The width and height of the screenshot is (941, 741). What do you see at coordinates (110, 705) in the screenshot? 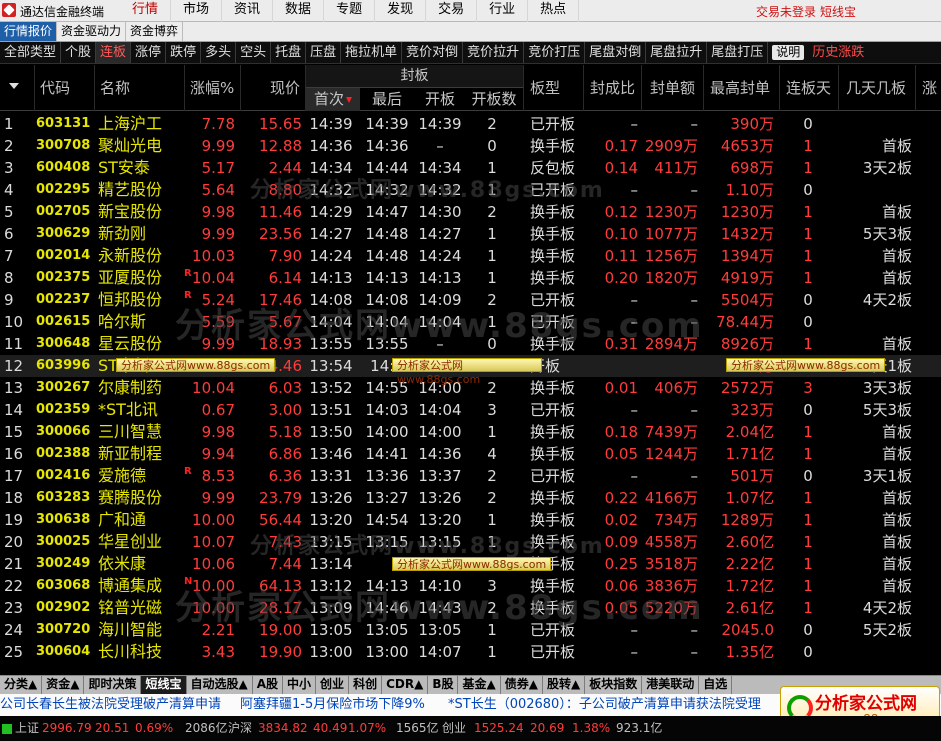
I see `news-item: 公司长春长生被法院受理破产清算申请` at bounding box center [110, 705].